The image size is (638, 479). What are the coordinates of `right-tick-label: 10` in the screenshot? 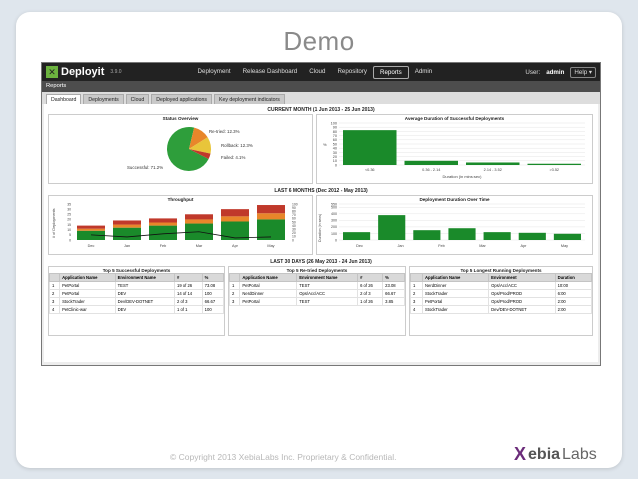 It's located at (294, 237).